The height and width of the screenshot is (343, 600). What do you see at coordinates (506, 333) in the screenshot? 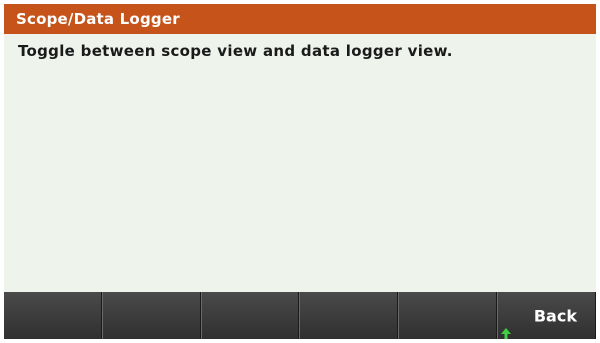
I see `up-arrow-icon` at bounding box center [506, 333].